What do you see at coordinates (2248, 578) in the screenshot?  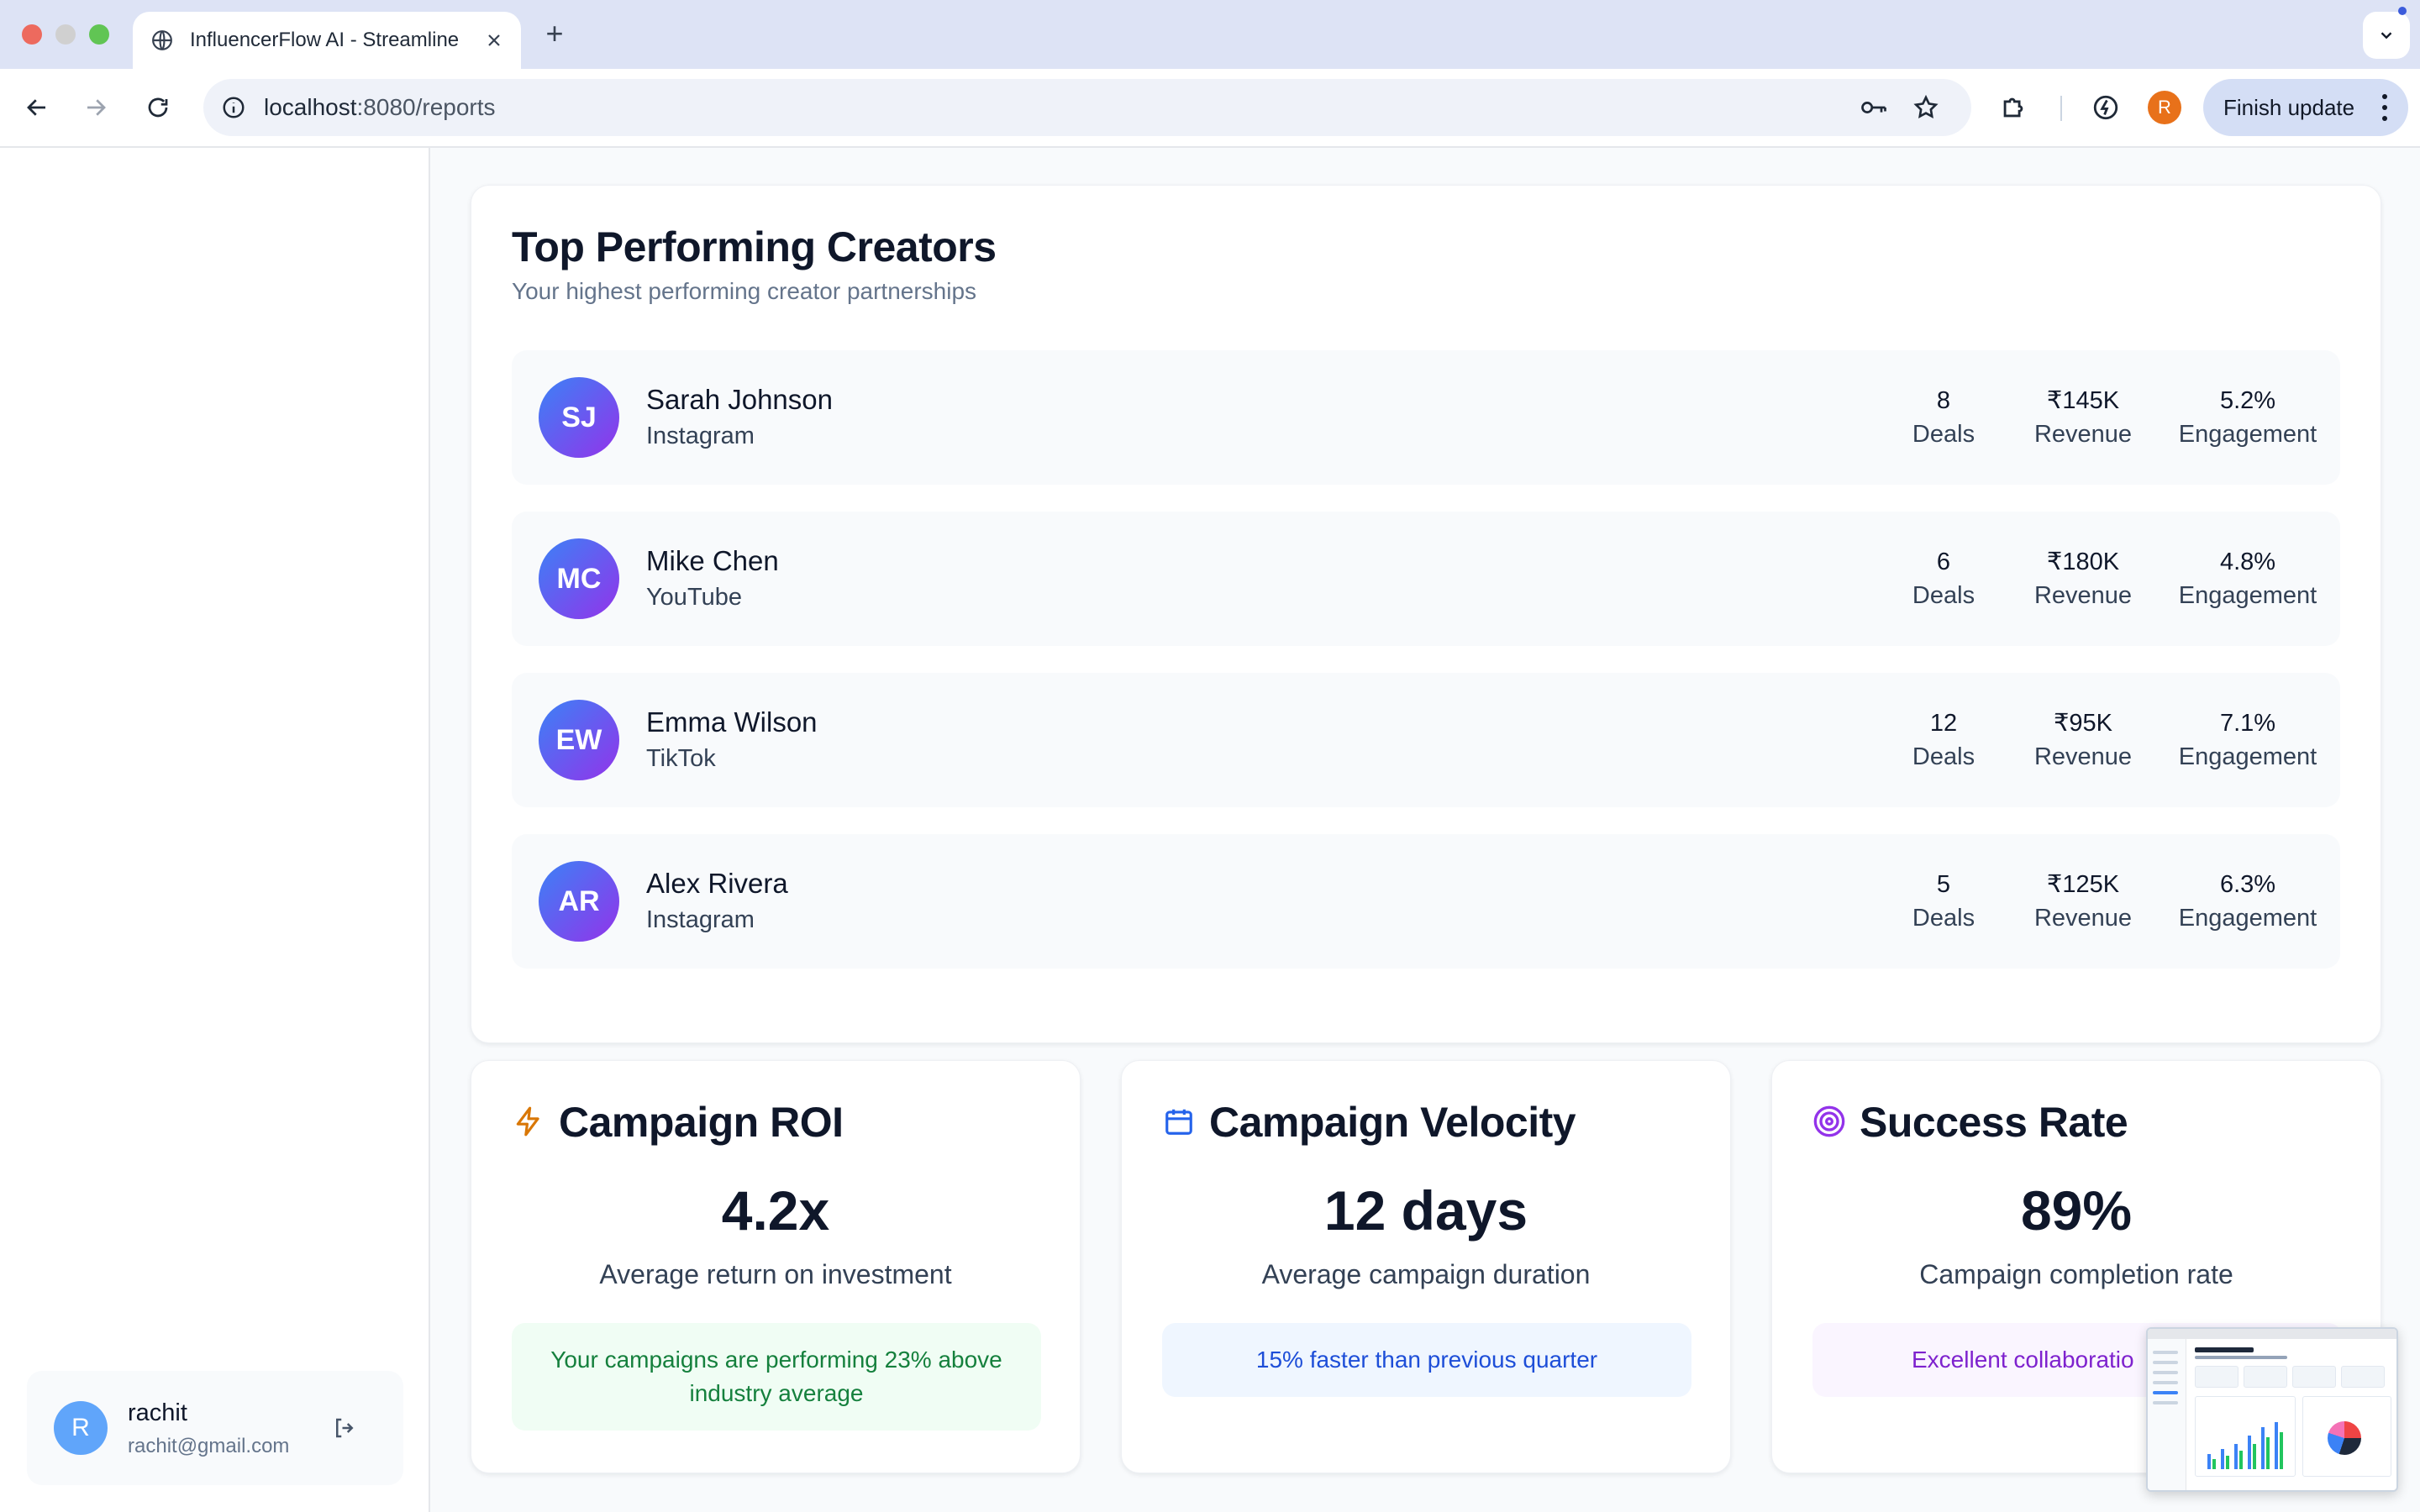 I see `engagement-stat: 4.8% Engagement` at bounding box center [2248, 578].